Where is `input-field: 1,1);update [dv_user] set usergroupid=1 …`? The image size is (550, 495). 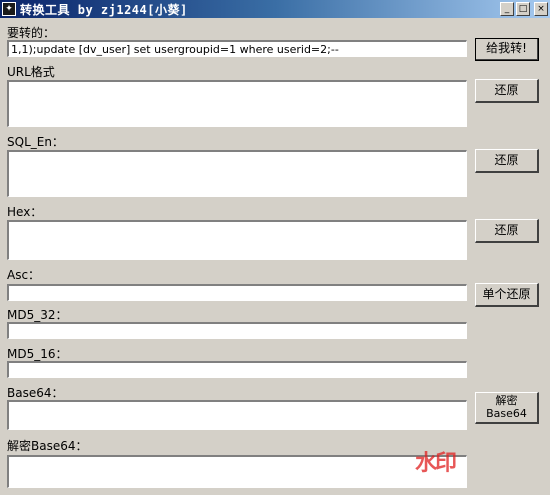
input-field: 1,1);update [dv_user] set usergroupid=1 … is located at coordinates (237, 48).